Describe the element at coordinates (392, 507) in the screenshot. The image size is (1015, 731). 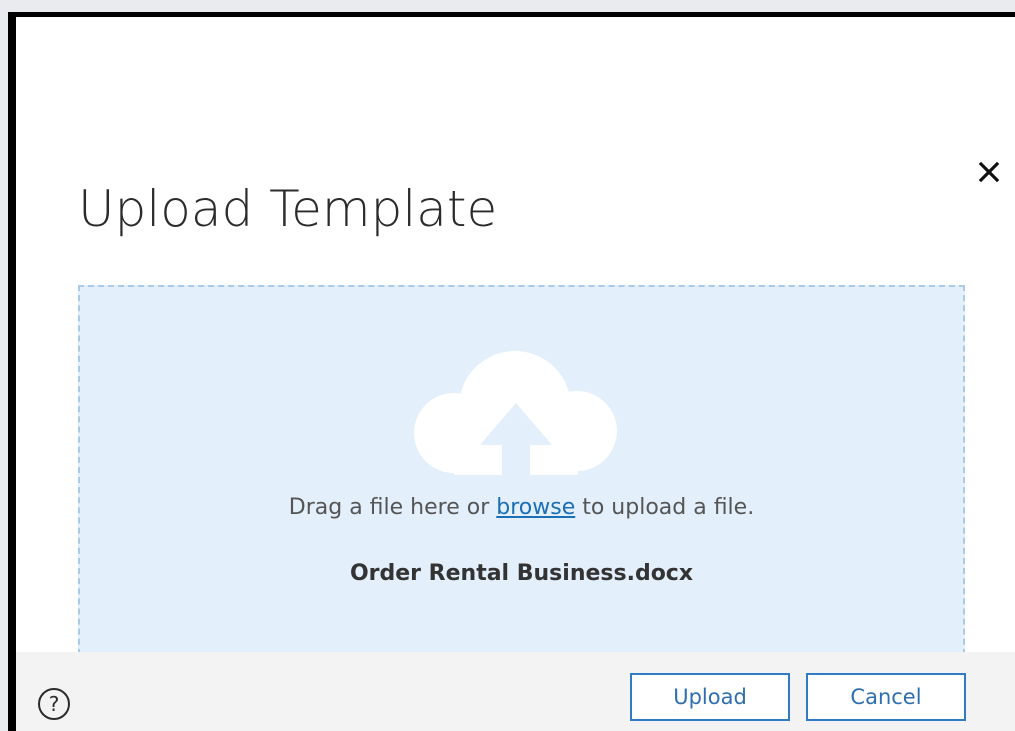
I see `drop-text-before: Drag a file here or` at that location.